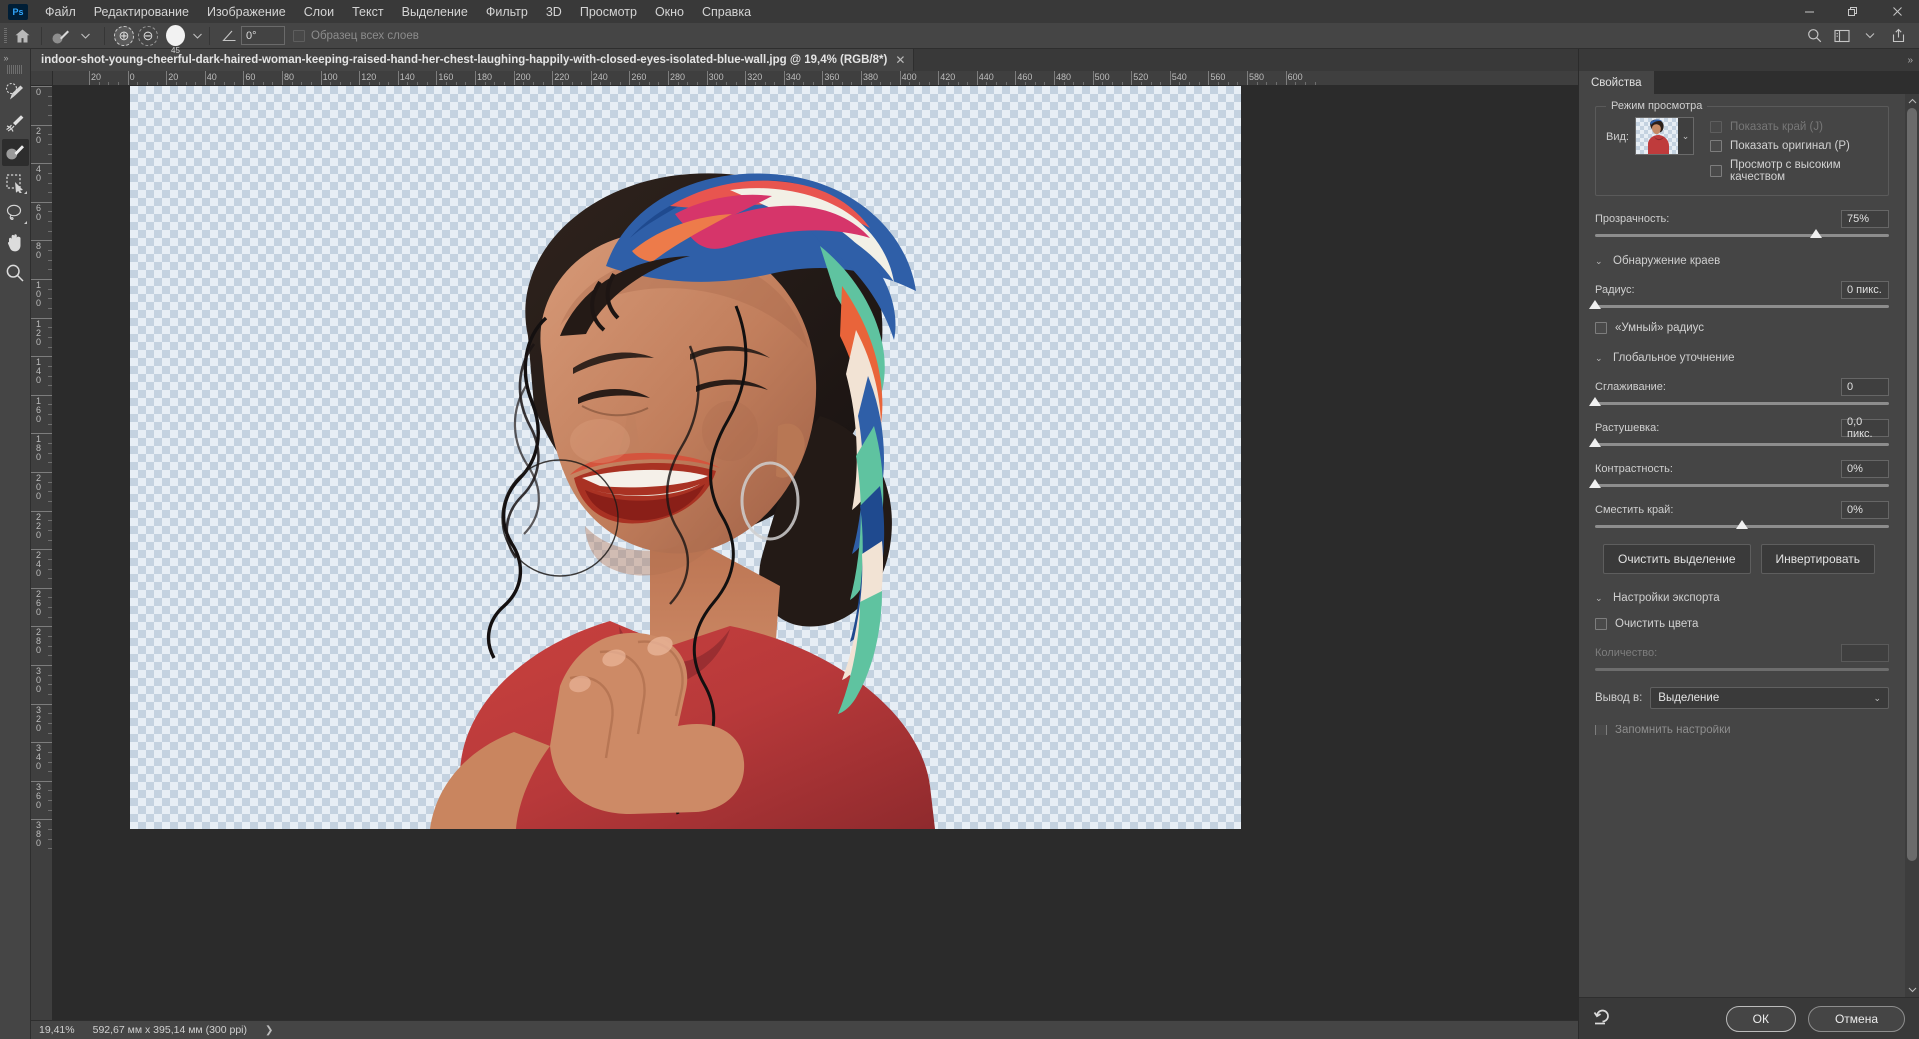 This screenshot has width=1919, height=1039. Describe the element at coordinates (57, 1030) in the screenshot. I see `zoom-level: 19,41%` at that location.